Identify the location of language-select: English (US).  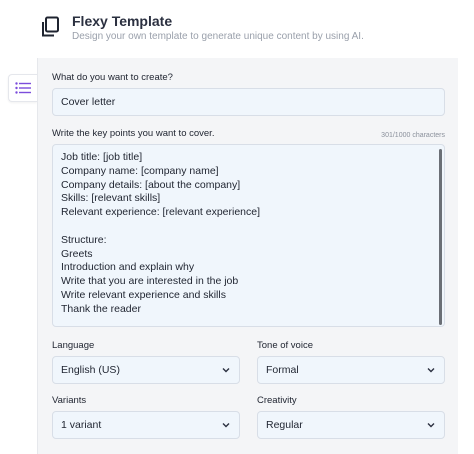
(146, 370).